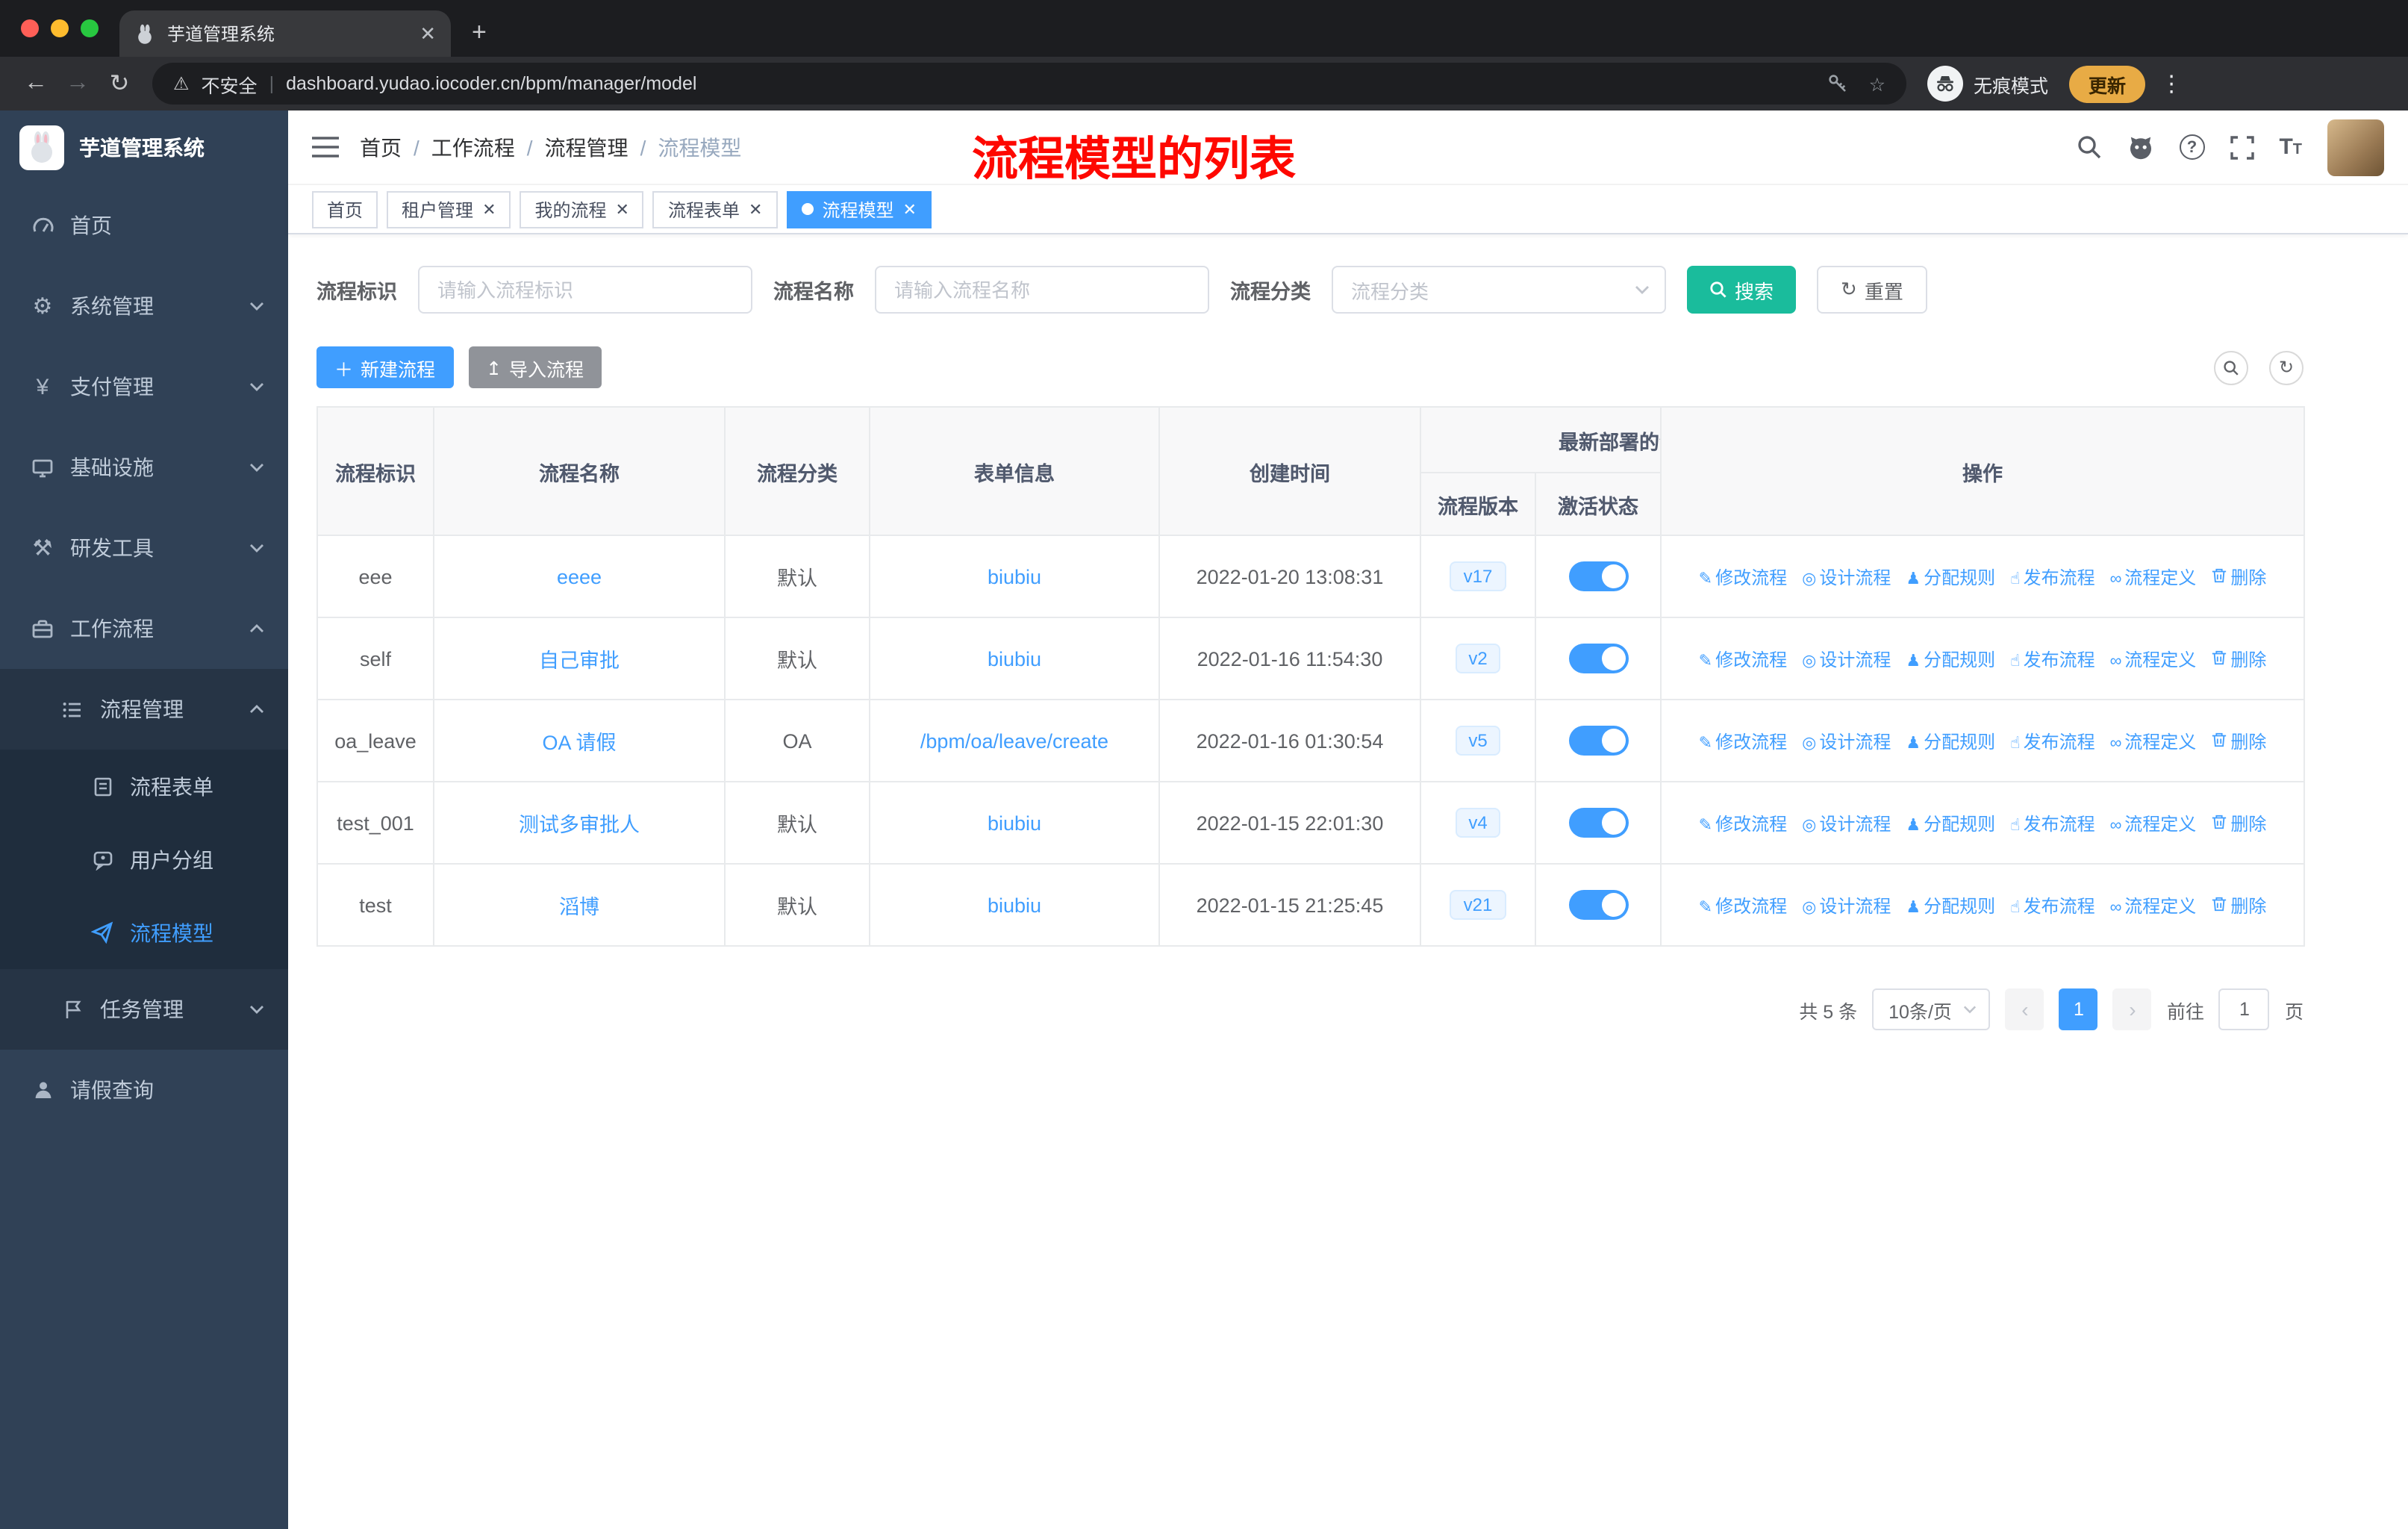 The image size is (2408, 1529). What do you see at coordinates (579, 661) in the screenshot?
I see `process-name-link: 自己审批` at bounding box center [579, 661].